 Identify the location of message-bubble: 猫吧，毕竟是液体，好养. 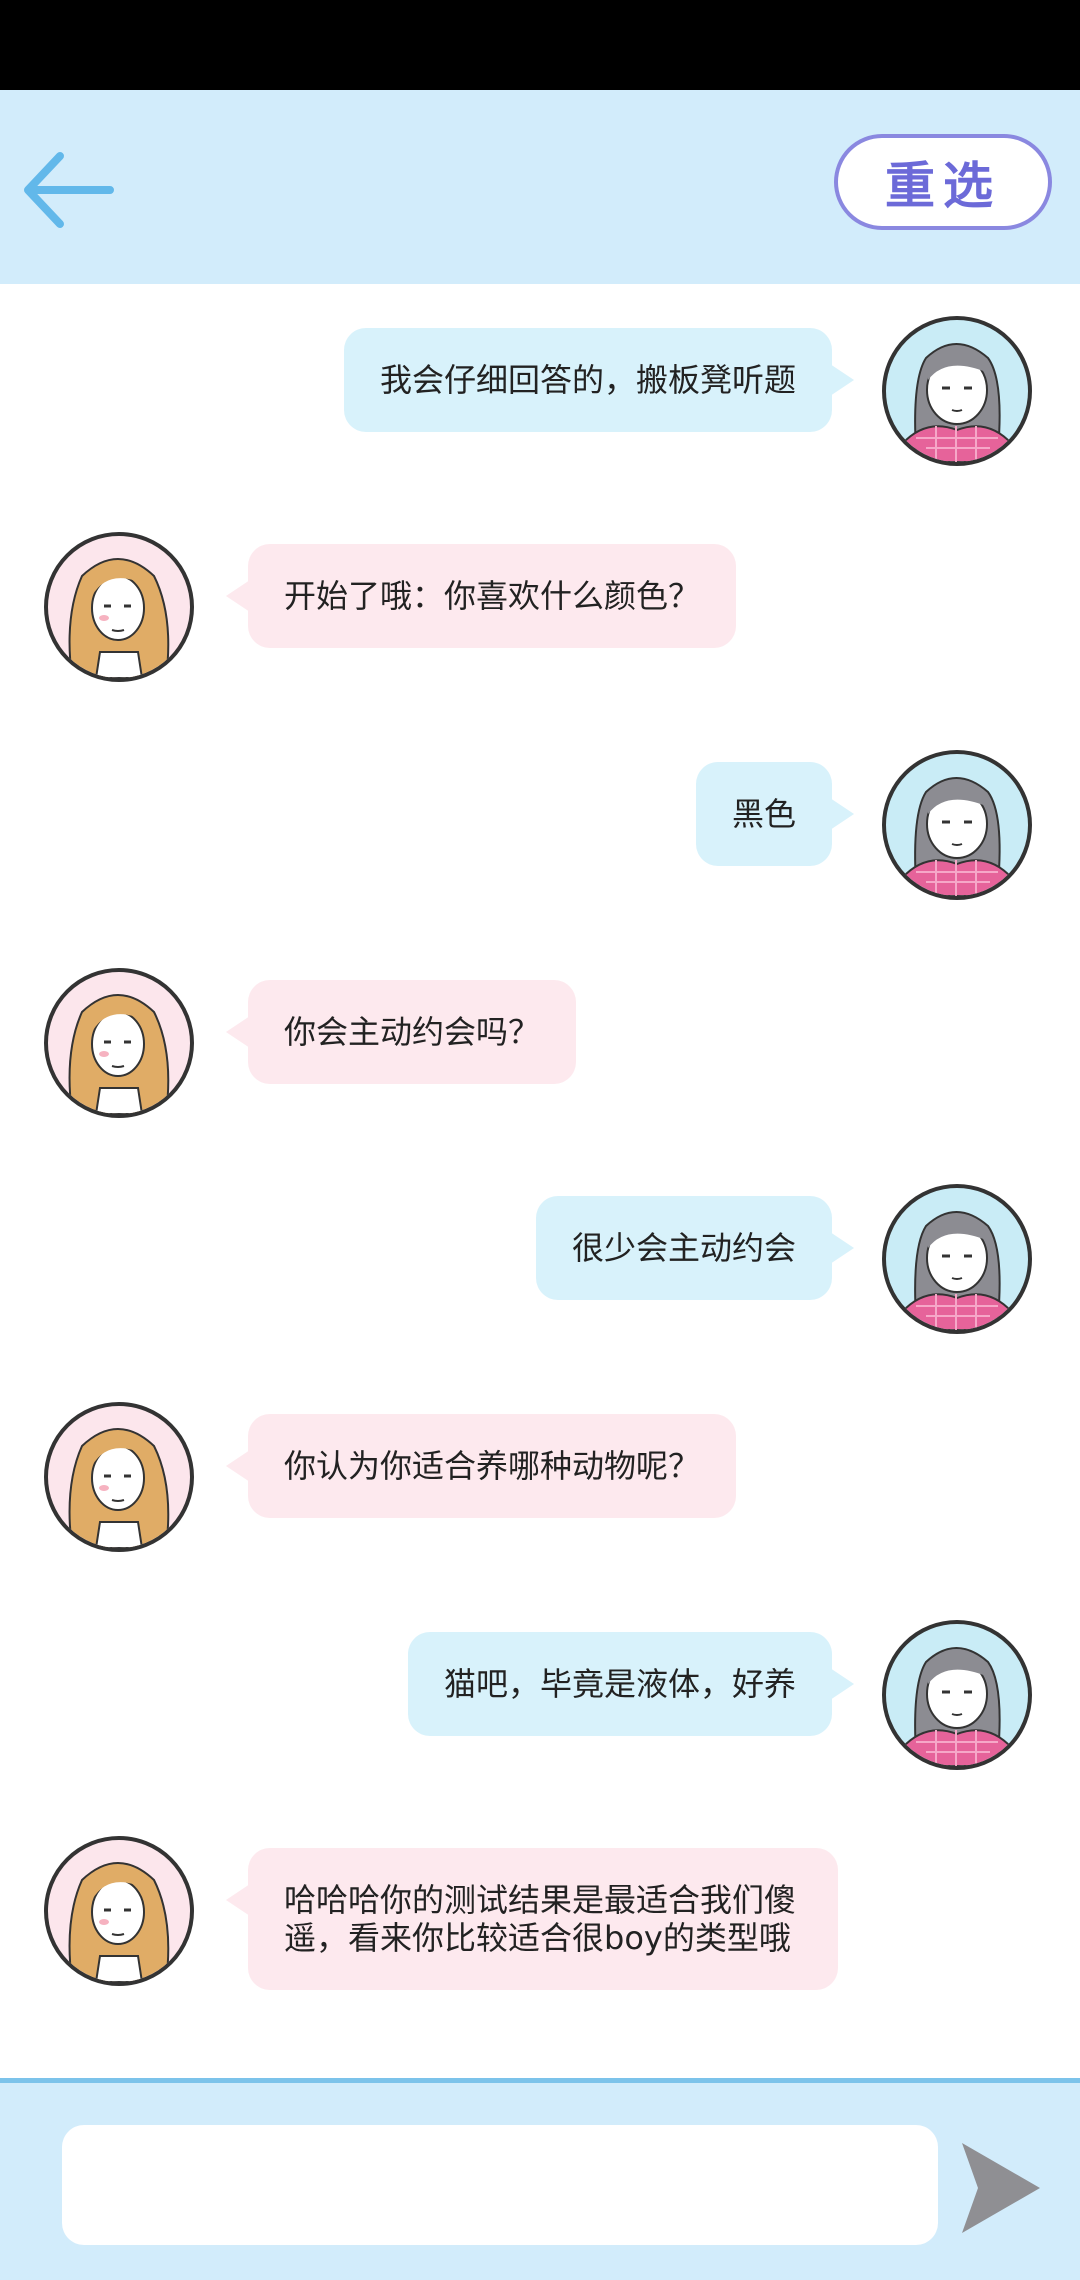
(631, 1684).